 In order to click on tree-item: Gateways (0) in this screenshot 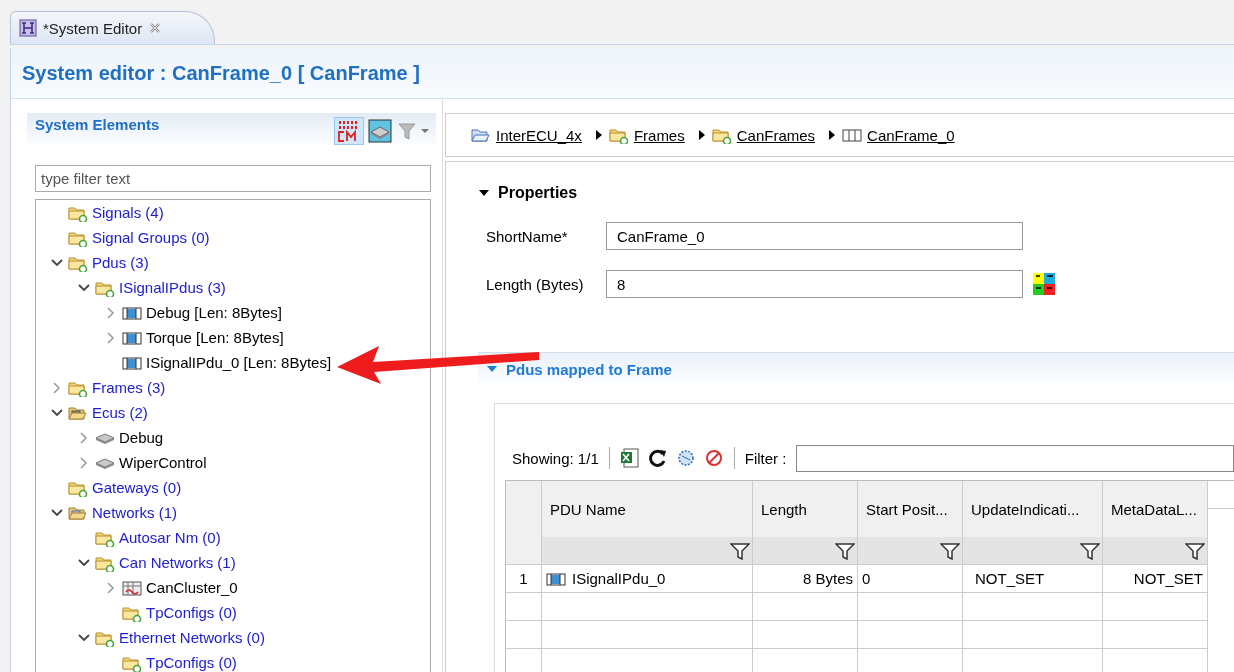, I will do `click(137, 487)`.